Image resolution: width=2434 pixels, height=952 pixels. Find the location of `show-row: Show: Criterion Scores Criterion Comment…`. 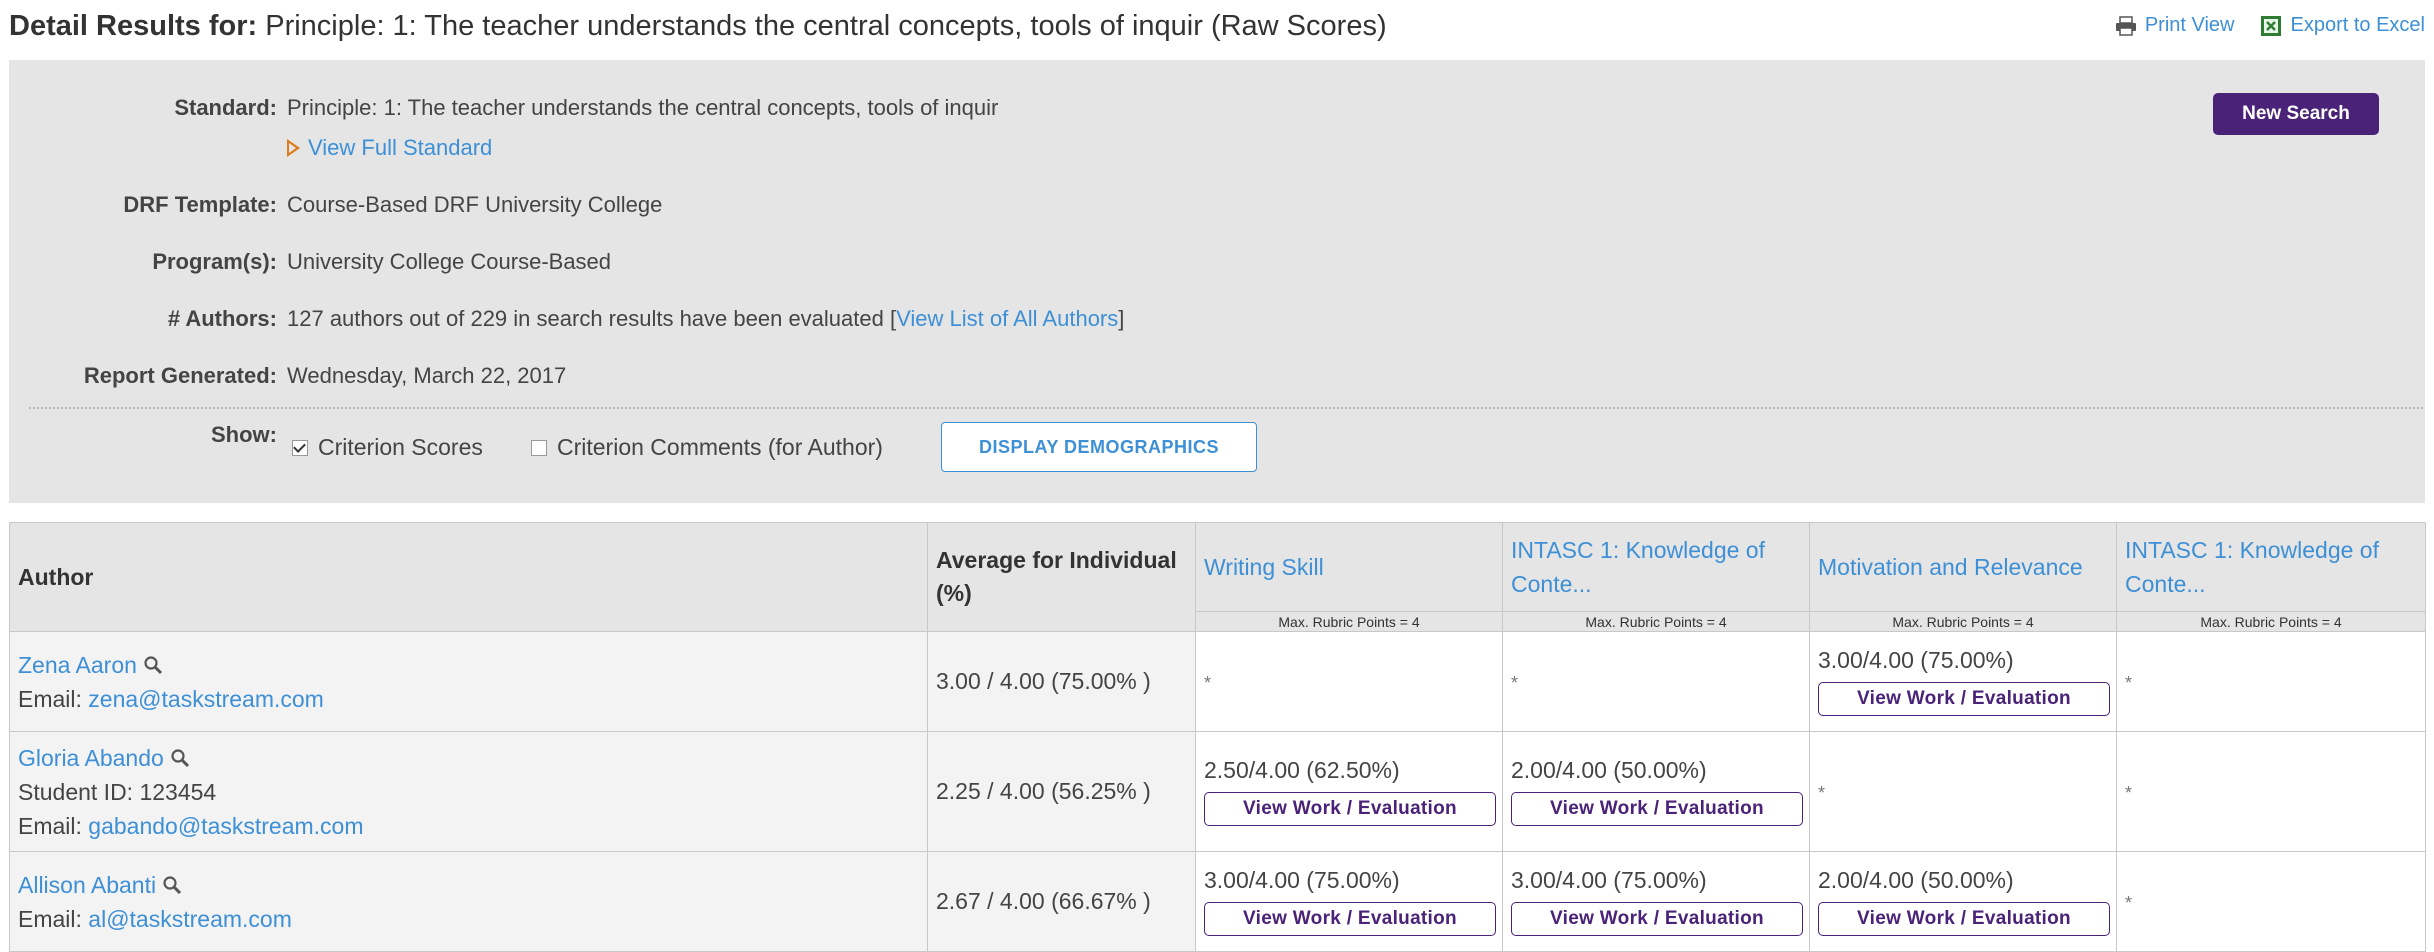

show-row: Show: Criterion Scores Criterion Comment… is located at coordinates (1217, 447).